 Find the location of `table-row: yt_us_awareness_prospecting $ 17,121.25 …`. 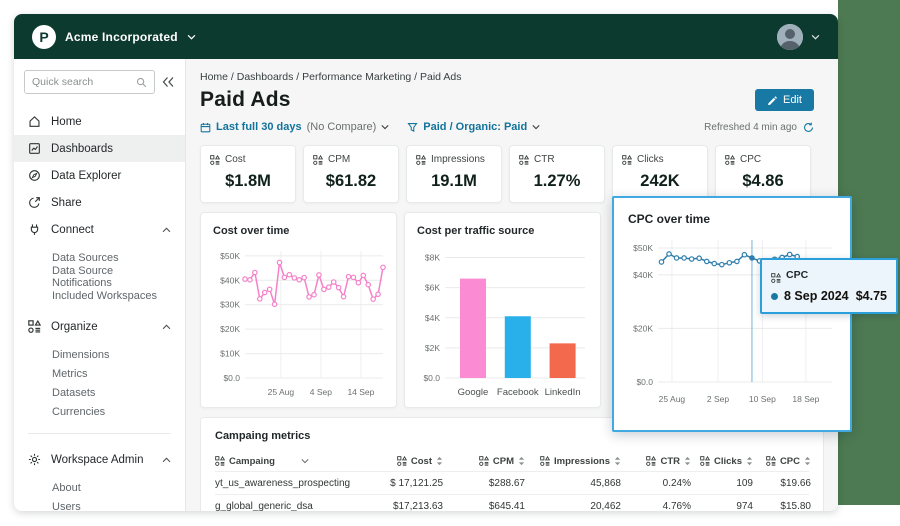

table-row: yt_us_awareness_prospecting $ 17,121.25 … is located at coordinates (513, 482).